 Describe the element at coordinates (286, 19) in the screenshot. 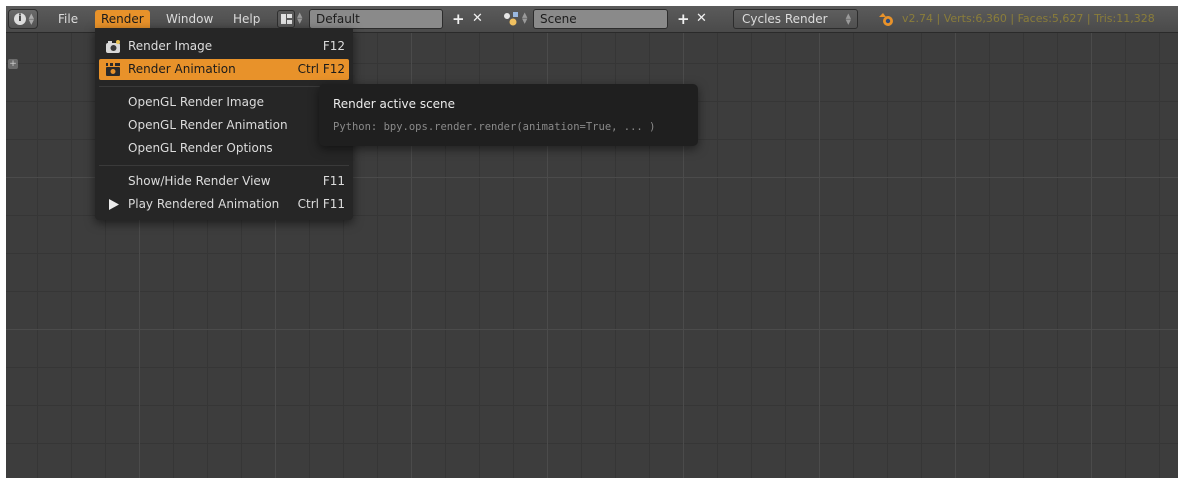

I see `screen-layout-icon` at that location.